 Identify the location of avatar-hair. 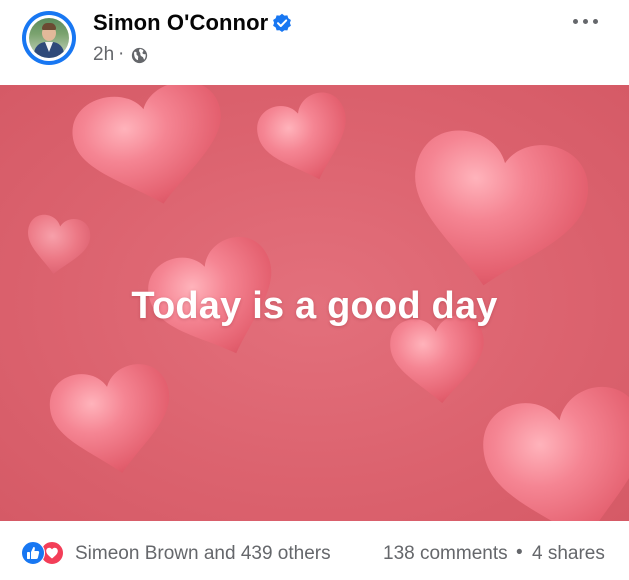
(49, 26).